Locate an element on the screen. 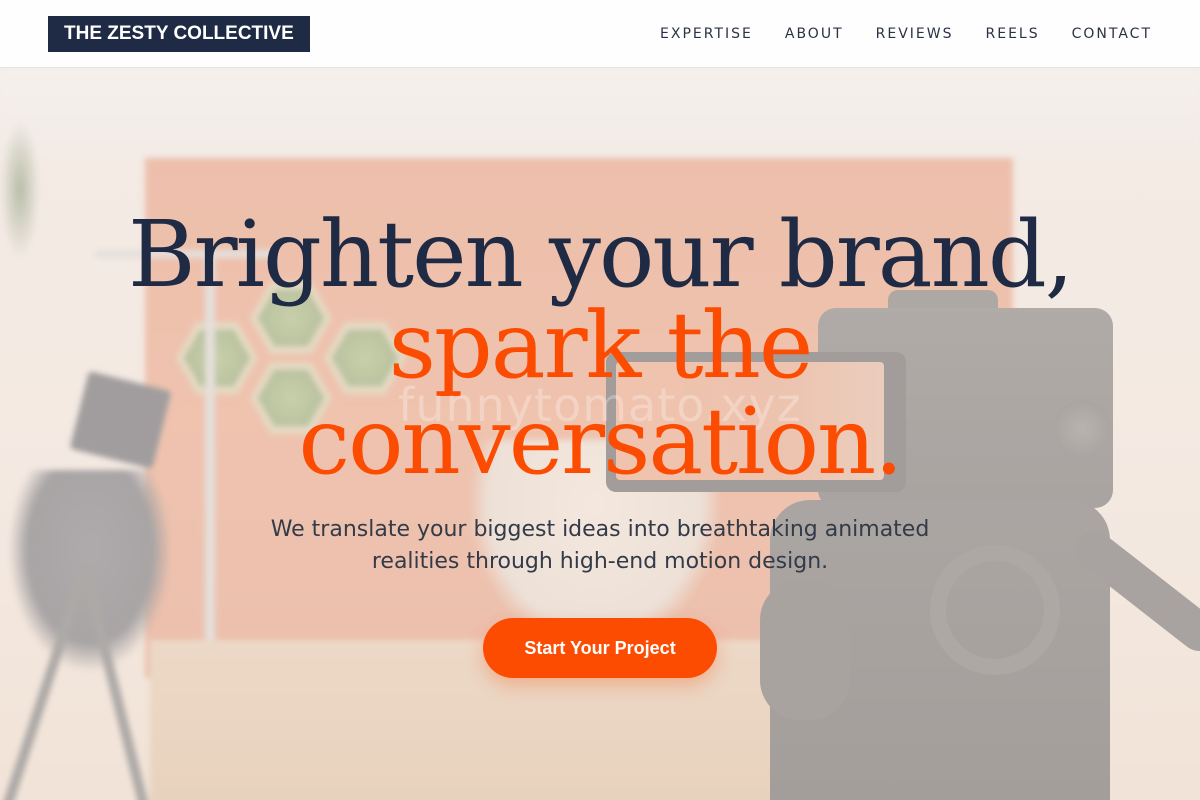  nav-link-about: ABOUT is located at coordinates (814, 34).